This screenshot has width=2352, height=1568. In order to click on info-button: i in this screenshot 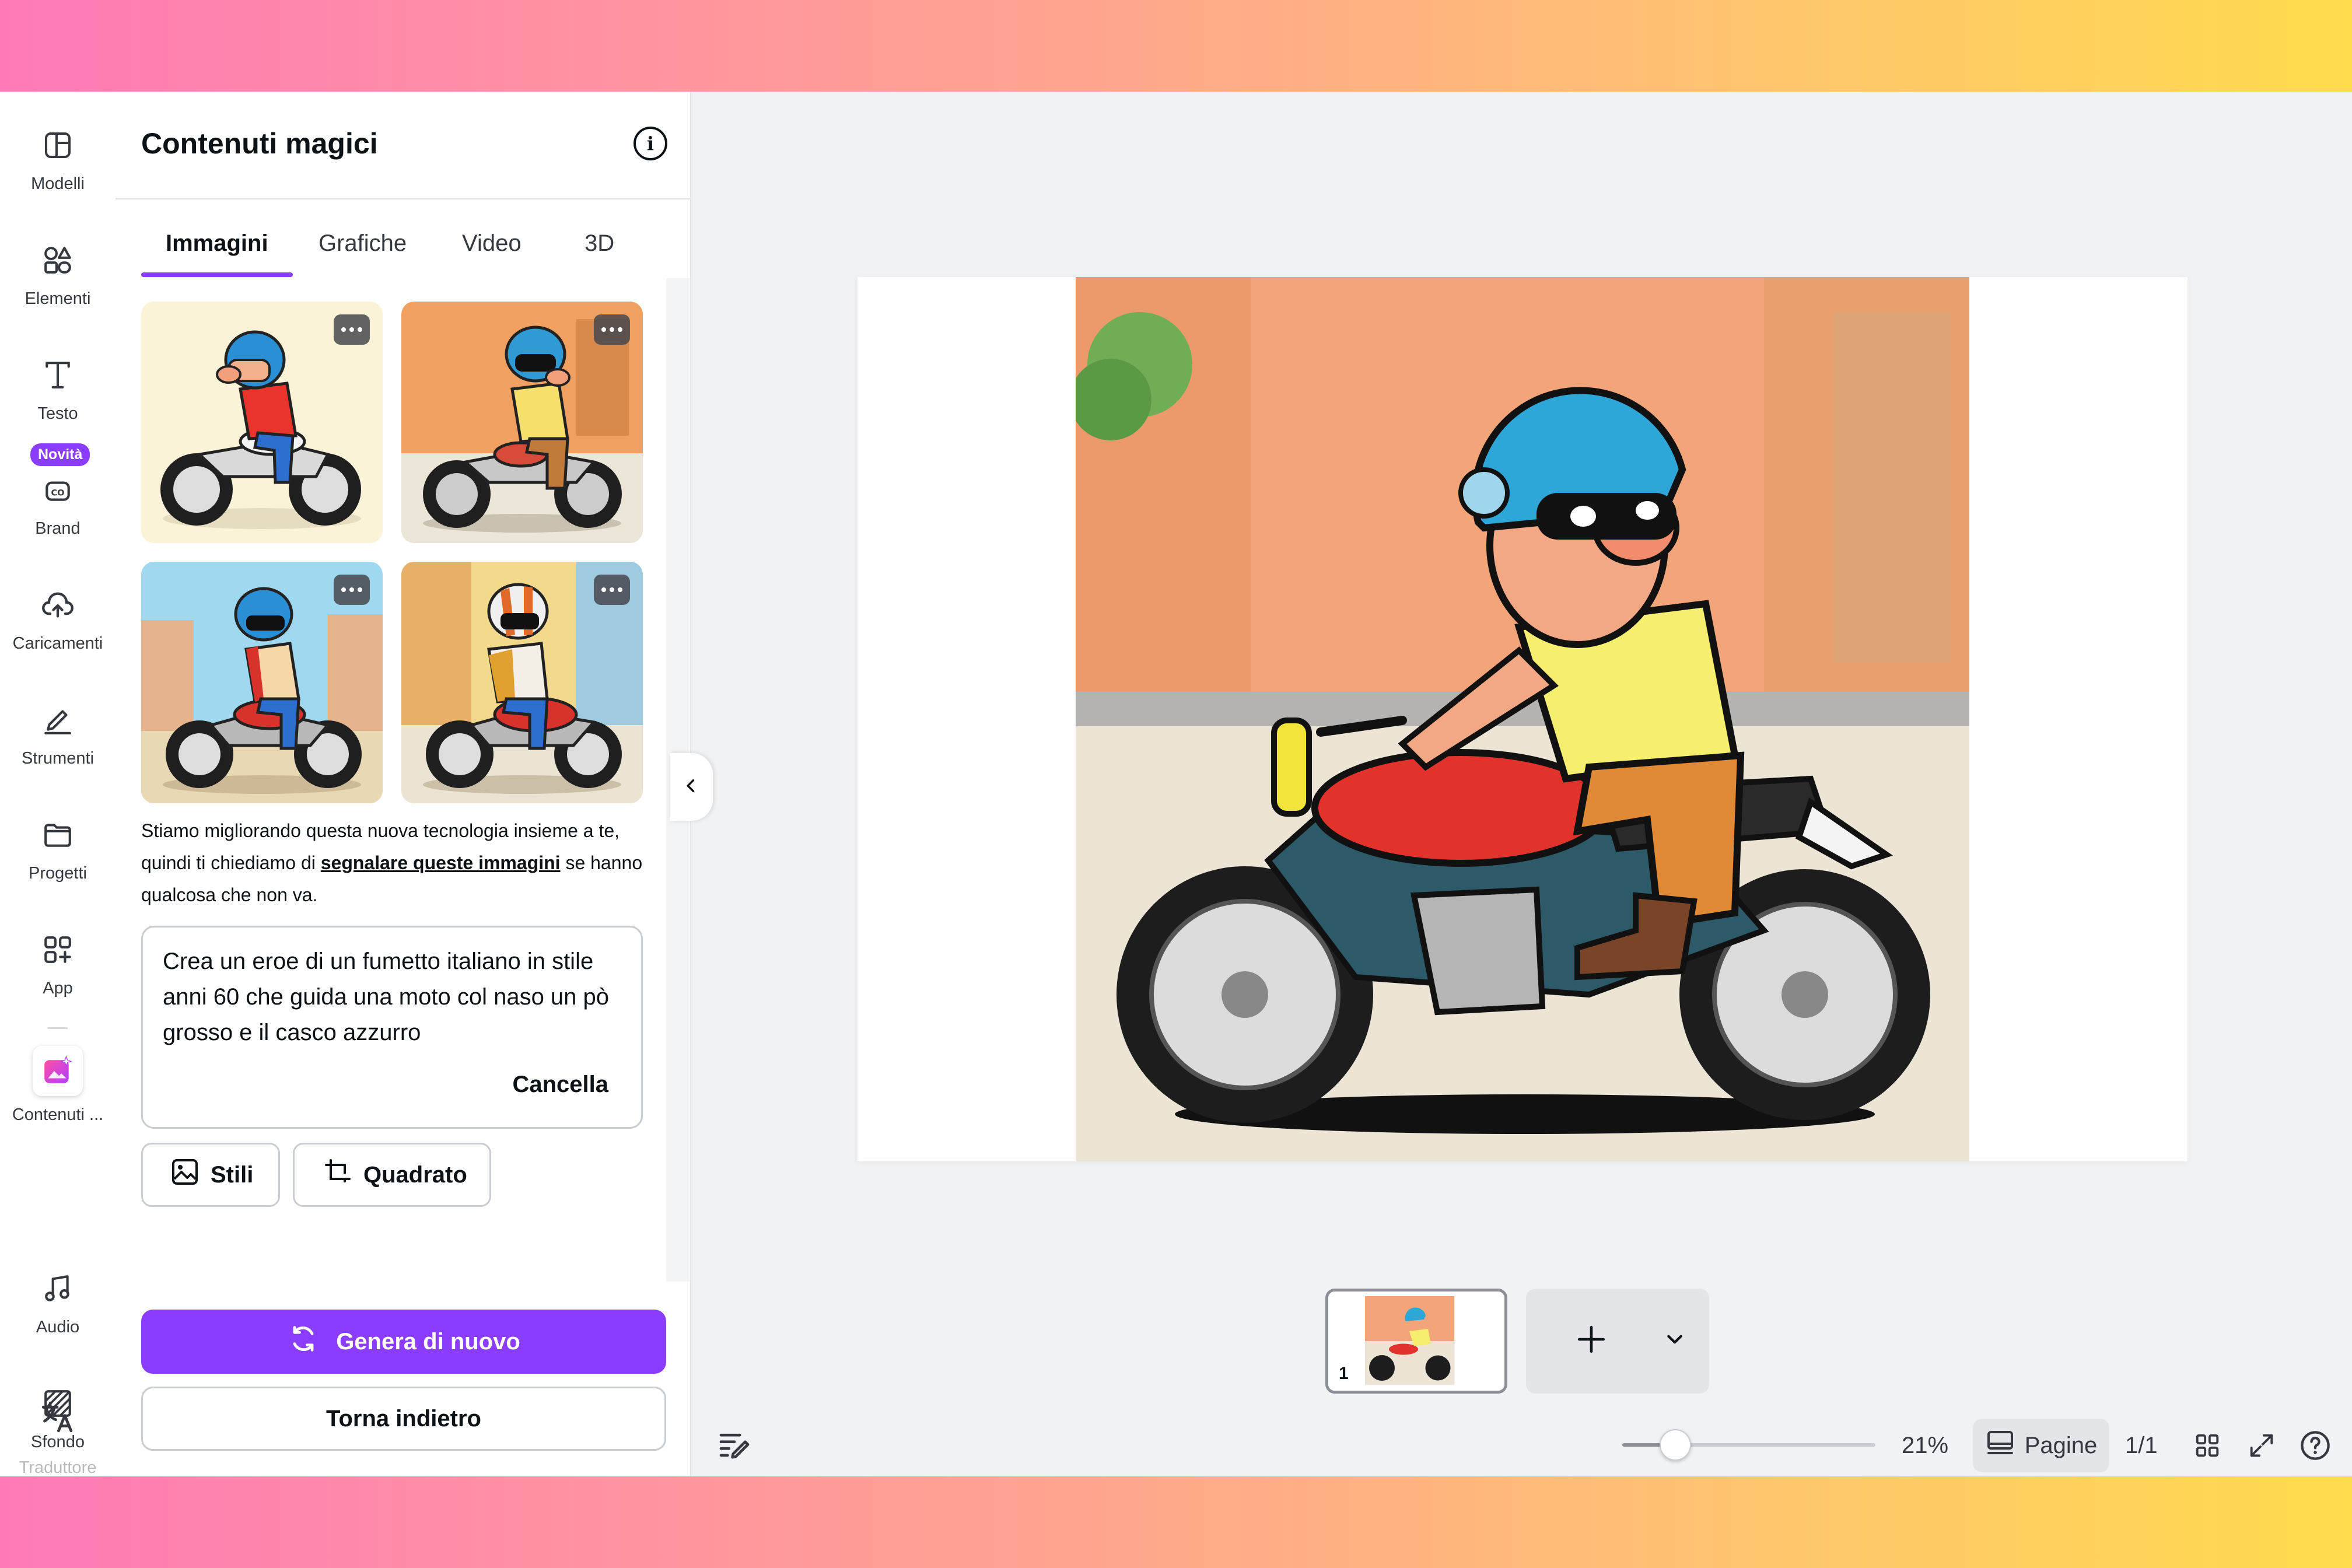, I will do `click(650, 143)`.